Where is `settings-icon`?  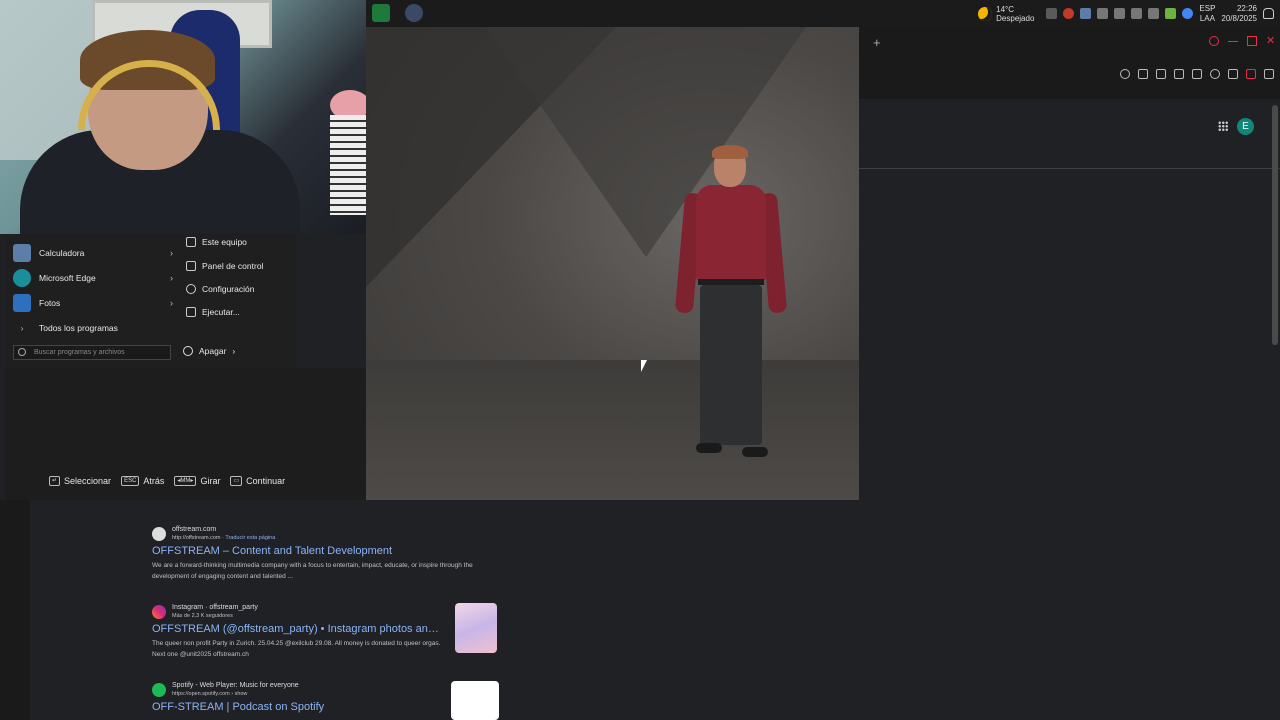 settings-icon is located at coordinates (414, 13).